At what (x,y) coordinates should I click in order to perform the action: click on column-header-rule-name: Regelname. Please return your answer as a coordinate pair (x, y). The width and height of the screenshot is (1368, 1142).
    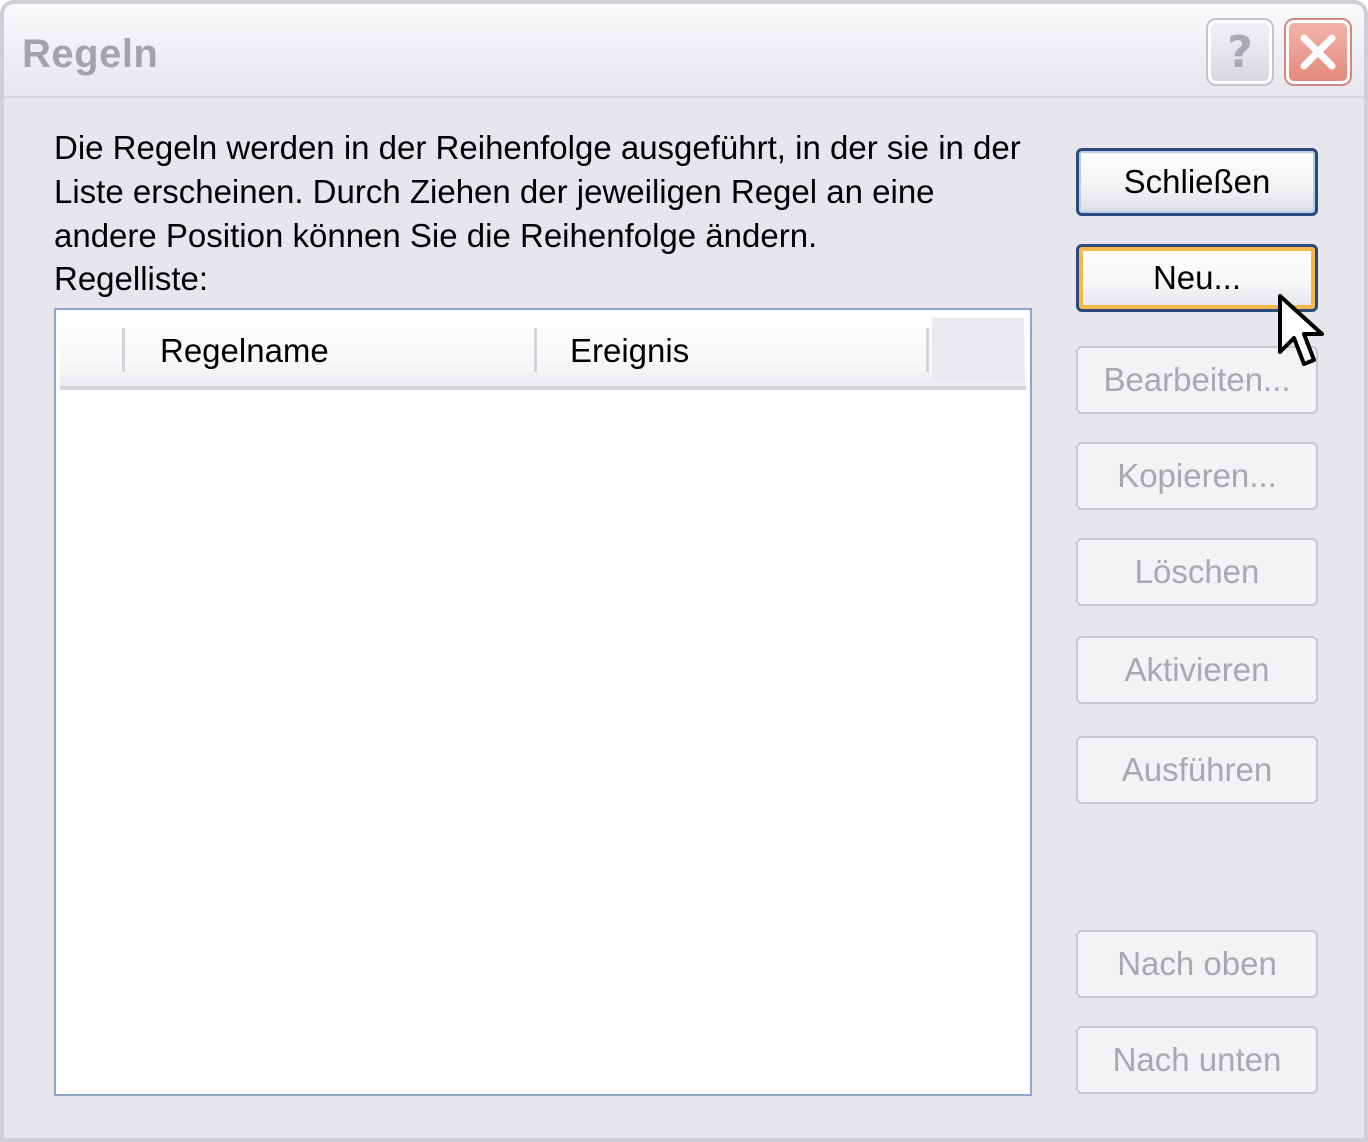
    Looking at the image, I should click on (244, 351).